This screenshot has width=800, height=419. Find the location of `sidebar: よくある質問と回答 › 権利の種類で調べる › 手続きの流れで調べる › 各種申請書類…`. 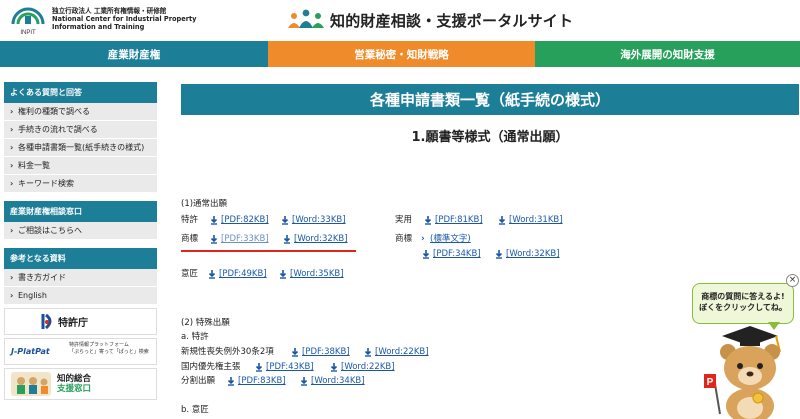

sidebar: よくある質問と回答 › 権利の種類で調べる › 手続きの流れで調べる › 各種申請書類… is located at coordinates (80, 241).